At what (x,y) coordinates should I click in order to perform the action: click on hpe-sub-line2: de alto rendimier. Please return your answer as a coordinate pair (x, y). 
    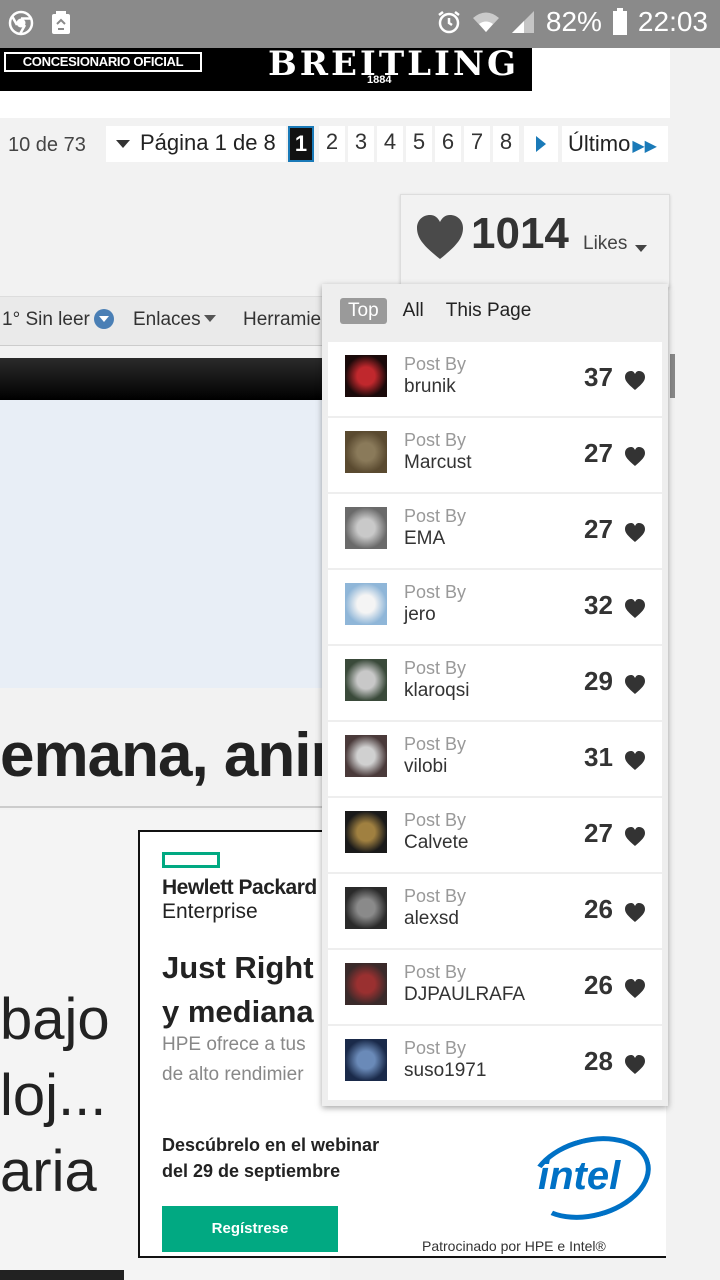
    Looking at the image, I should click on (233, 1074).